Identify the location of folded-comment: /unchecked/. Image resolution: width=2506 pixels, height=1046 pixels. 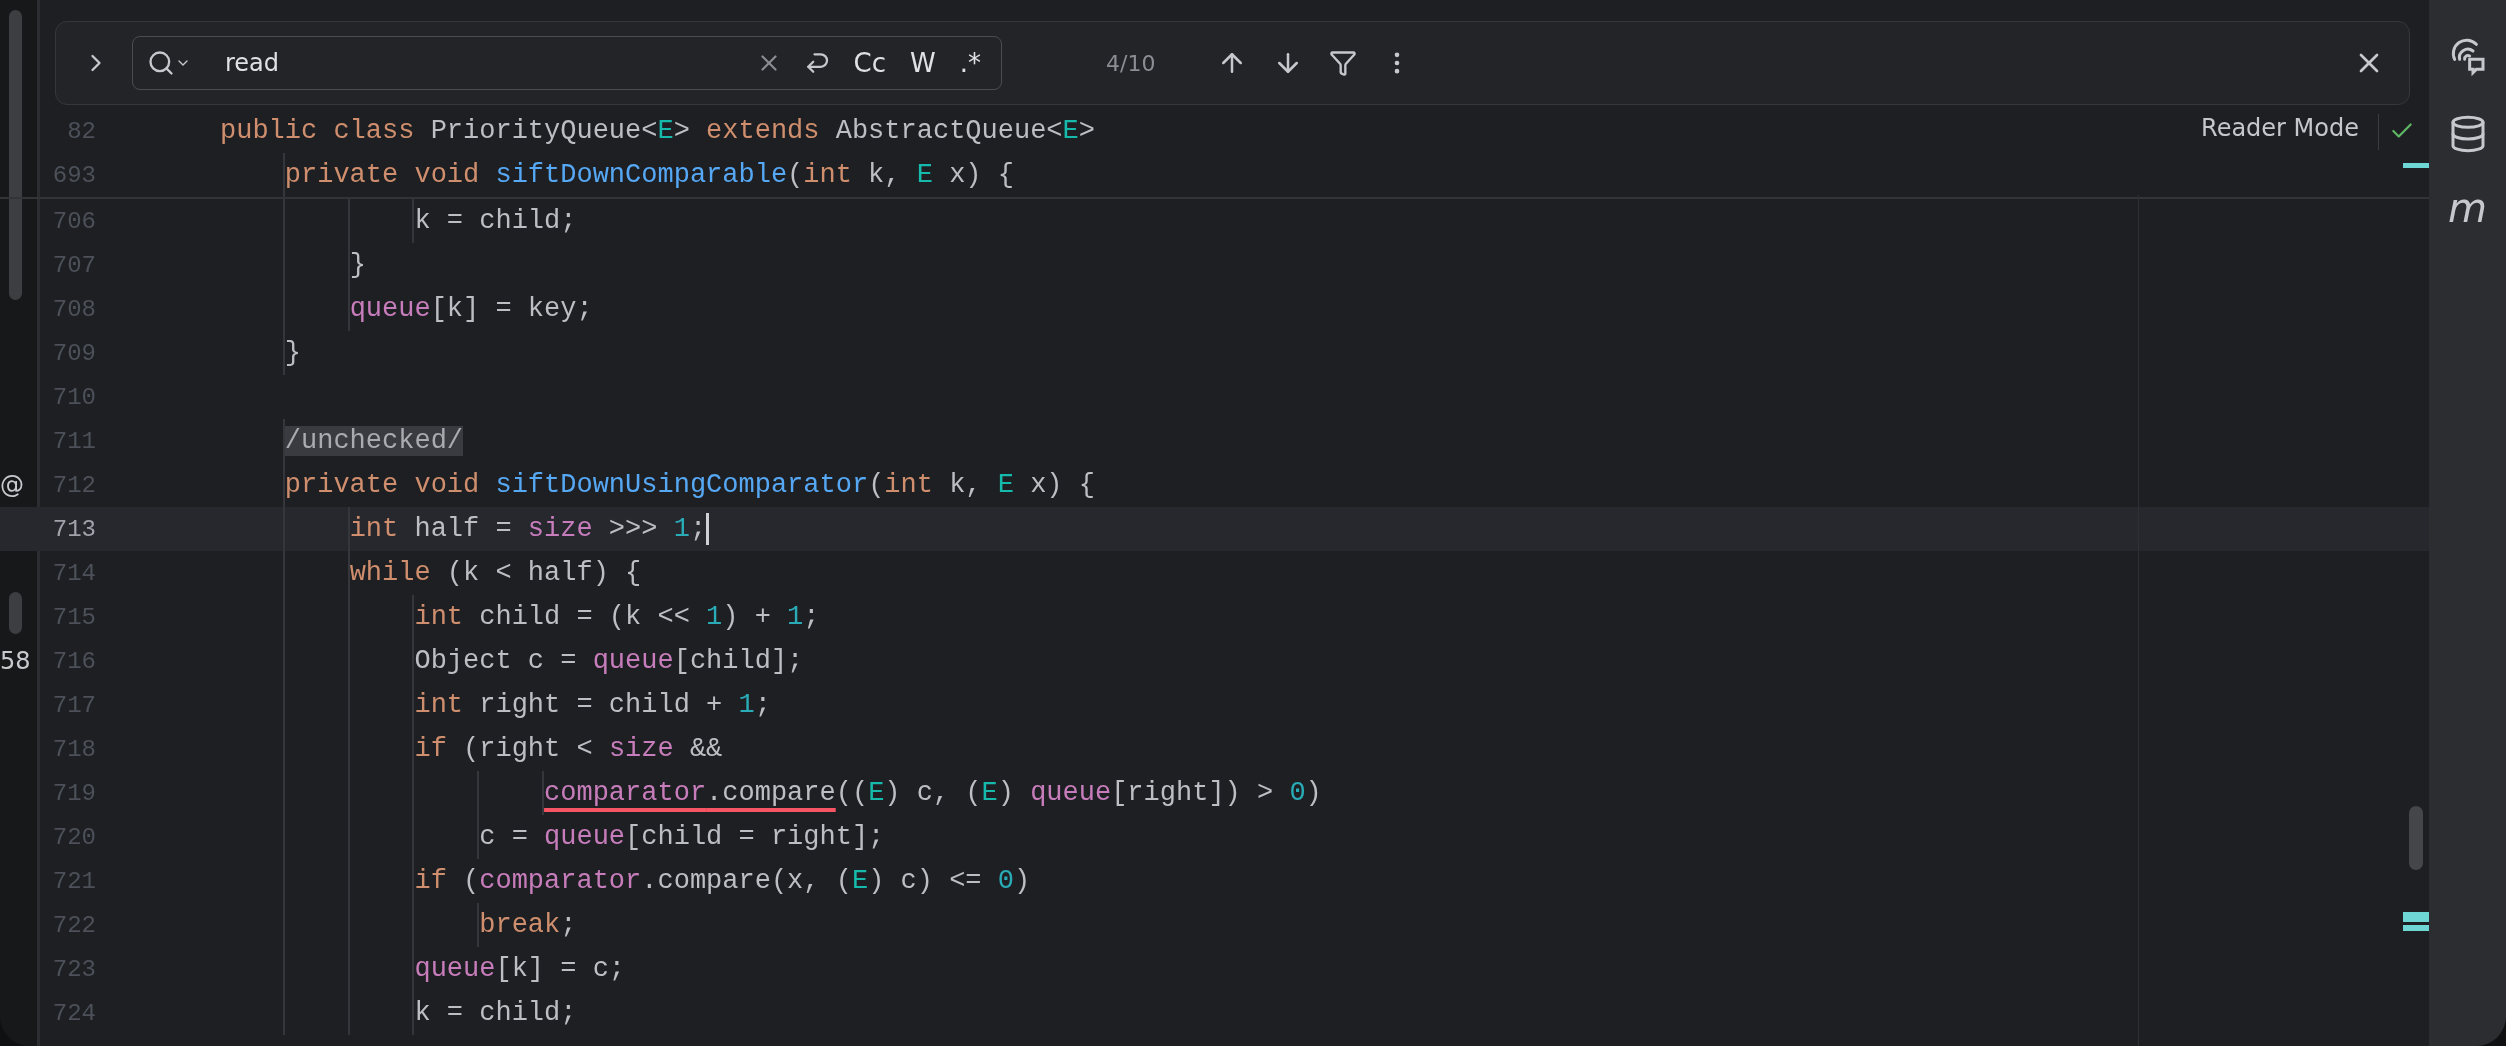
(374, 441).